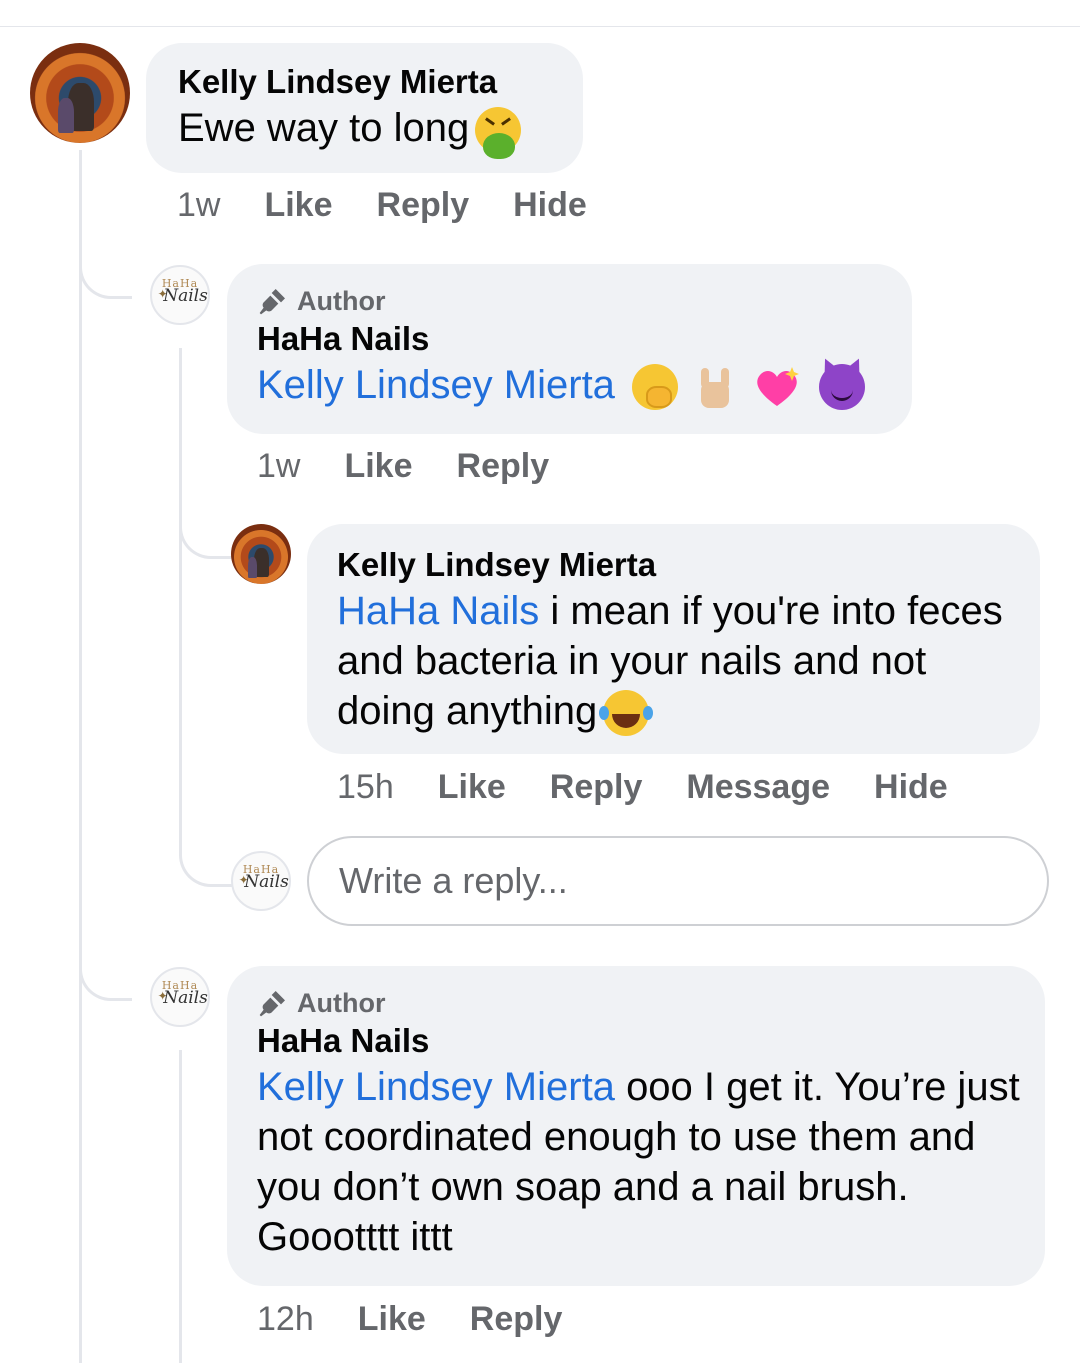 This screenshot has height=1363, width=1080. I want to click on rock-on-hand-emoji, so click(715, 387).